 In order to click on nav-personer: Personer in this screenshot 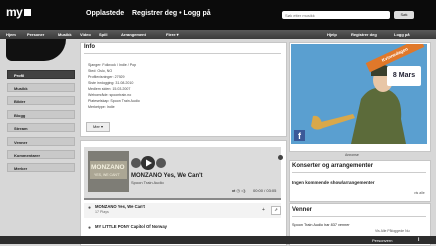, I will do `click(35, 34)`.